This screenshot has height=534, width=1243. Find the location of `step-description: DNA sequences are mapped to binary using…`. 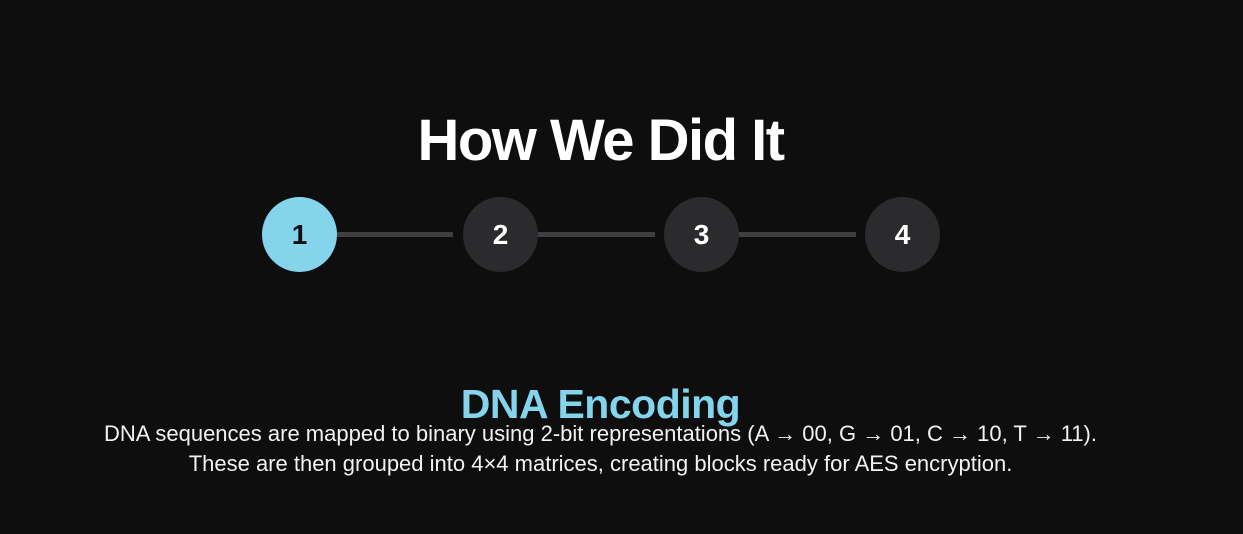

step-description: DNA sequences are mapped to binary using… is located at coordinates (600, 449).